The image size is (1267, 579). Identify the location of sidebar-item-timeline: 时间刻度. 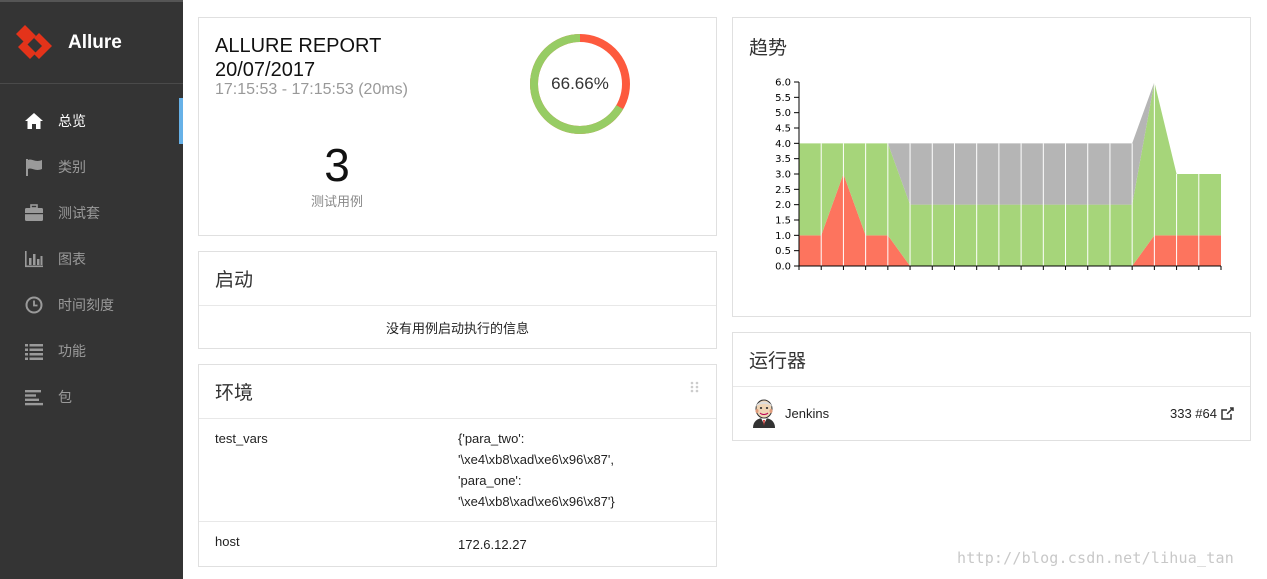
(91, 305).